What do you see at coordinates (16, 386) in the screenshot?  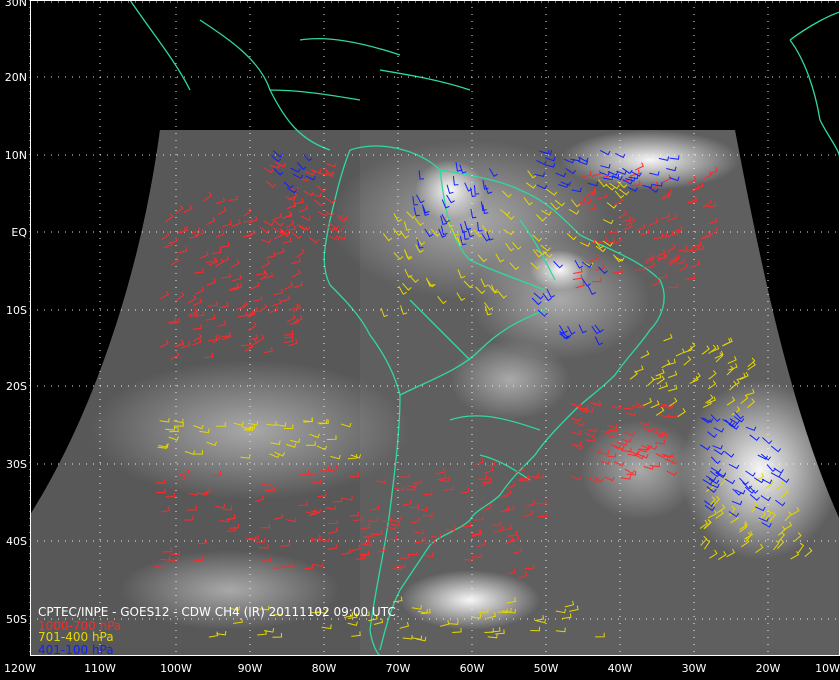 I see `lat-label: 20S` at bounding box center [16, 386].